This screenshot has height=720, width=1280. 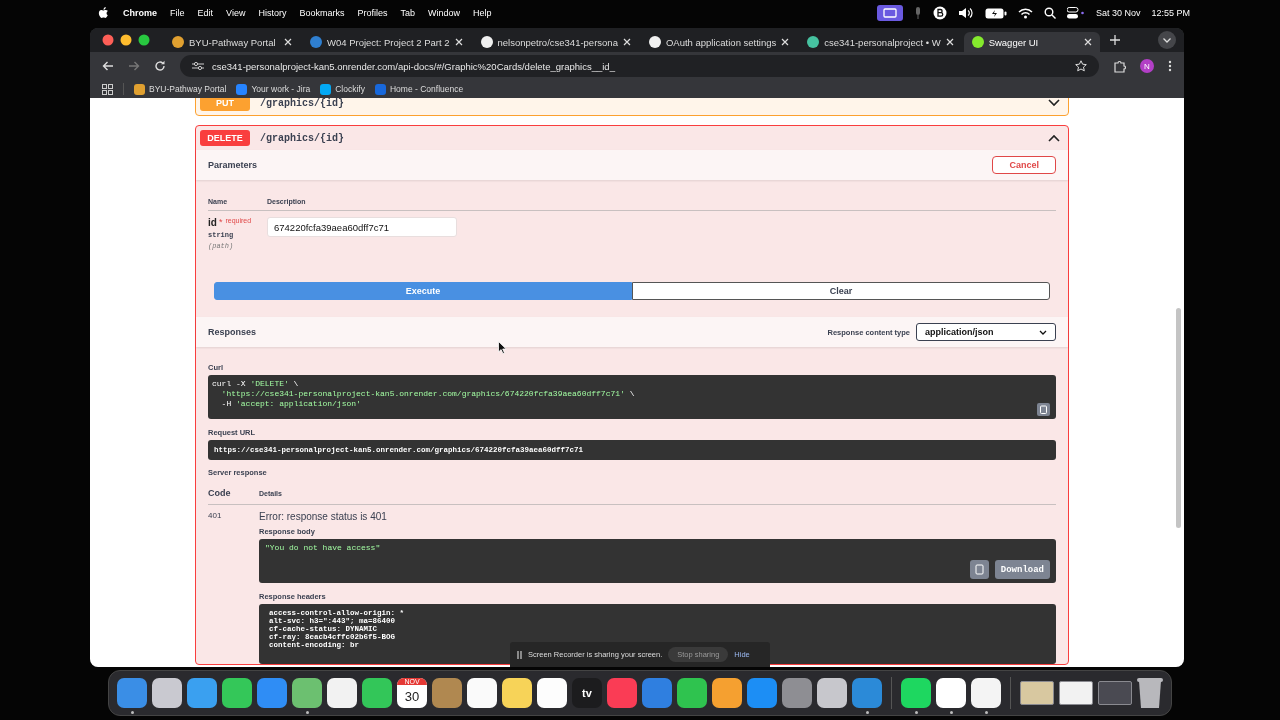 I want to click on menu-item: History, so click(x=272, y=13).